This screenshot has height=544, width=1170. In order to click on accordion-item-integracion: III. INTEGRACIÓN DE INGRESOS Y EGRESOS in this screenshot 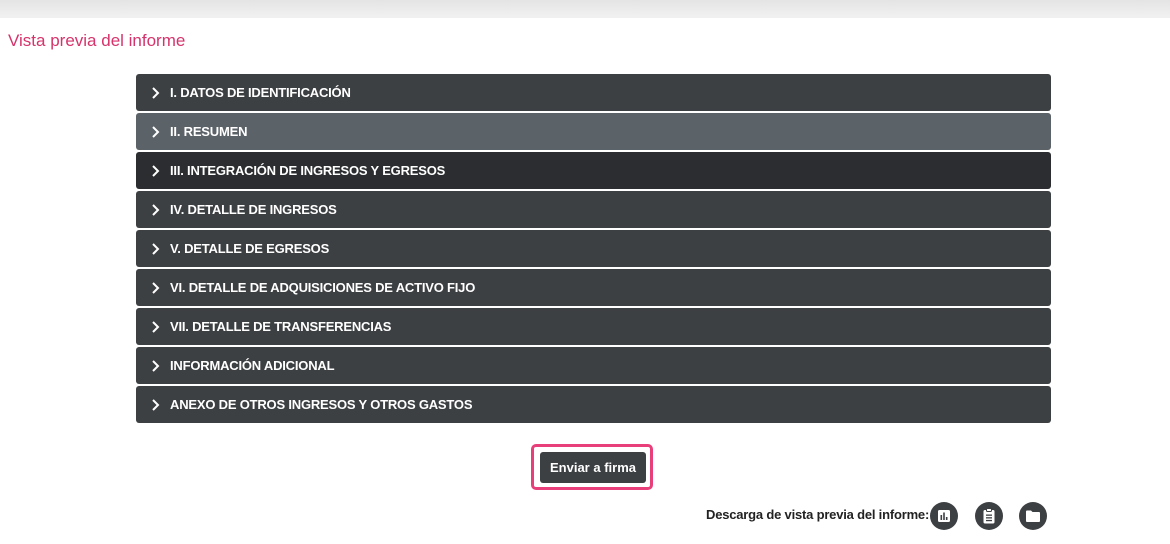, I will do `click(593, 170)`.